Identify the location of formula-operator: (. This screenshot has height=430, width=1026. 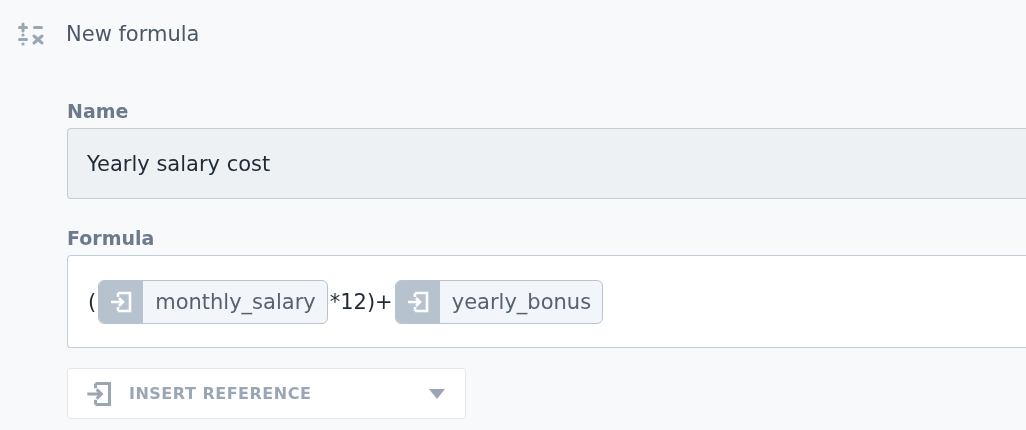
(92, 301).